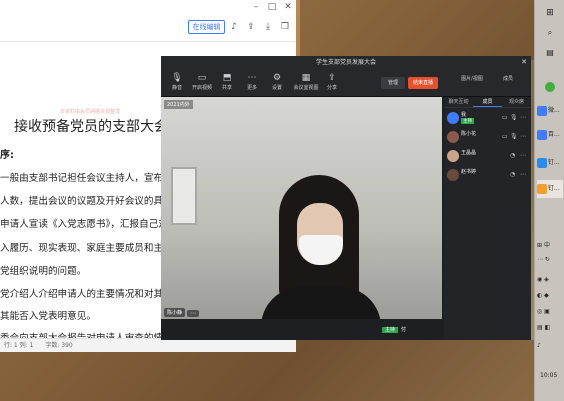 This screenshot has width=564, height=401. What do you see at coordinates (201, 88) in the screenshot?
I see `tool-label: 开启视频` at bounding box center [201, 88].